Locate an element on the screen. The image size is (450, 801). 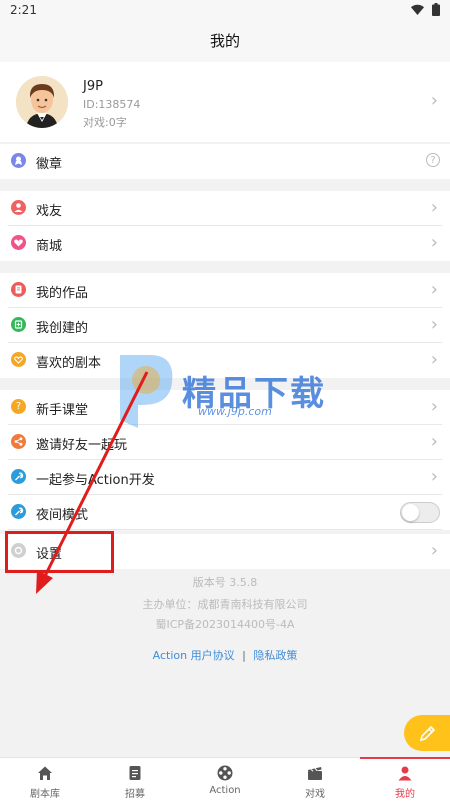
tab-label: 我的 is located at coordinates (405, 794).